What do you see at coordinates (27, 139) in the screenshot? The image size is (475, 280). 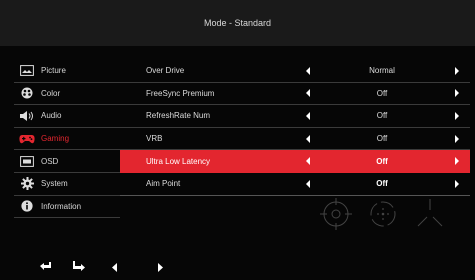 I see `gamepad-icon` at bounding box center [27, 139].